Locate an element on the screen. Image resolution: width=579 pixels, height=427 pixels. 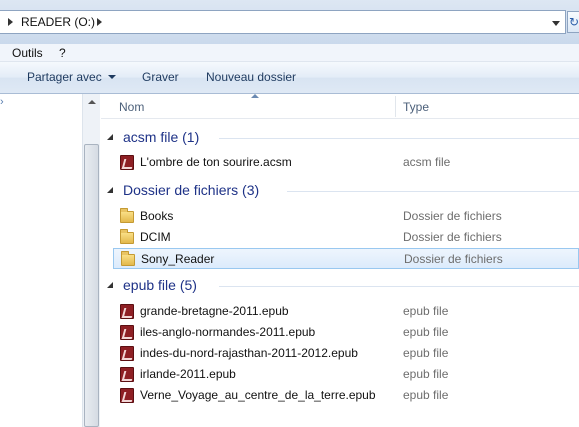
chevron-down-icon is located at coordinates (111, 77).